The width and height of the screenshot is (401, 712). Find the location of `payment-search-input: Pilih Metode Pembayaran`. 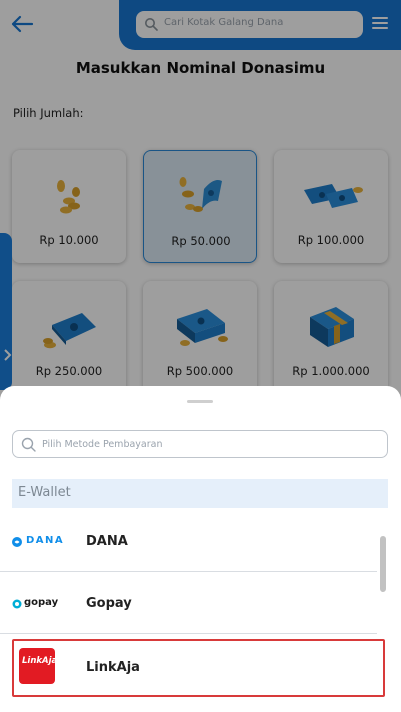

payment-search-input: Pilih Metode Pembayaran is located at coordinates (200, 444).